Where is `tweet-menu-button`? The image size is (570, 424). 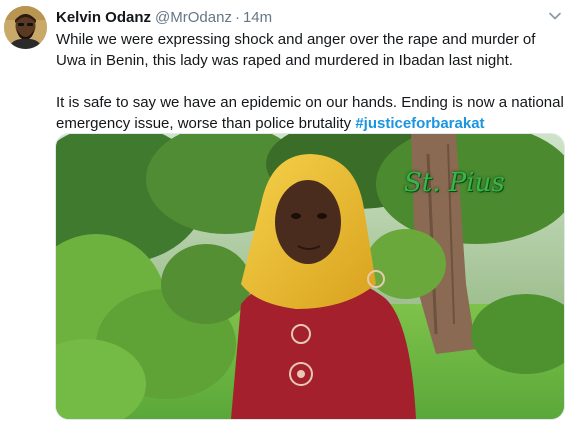
tweet-menu-button is located at coordinates (555, 16).